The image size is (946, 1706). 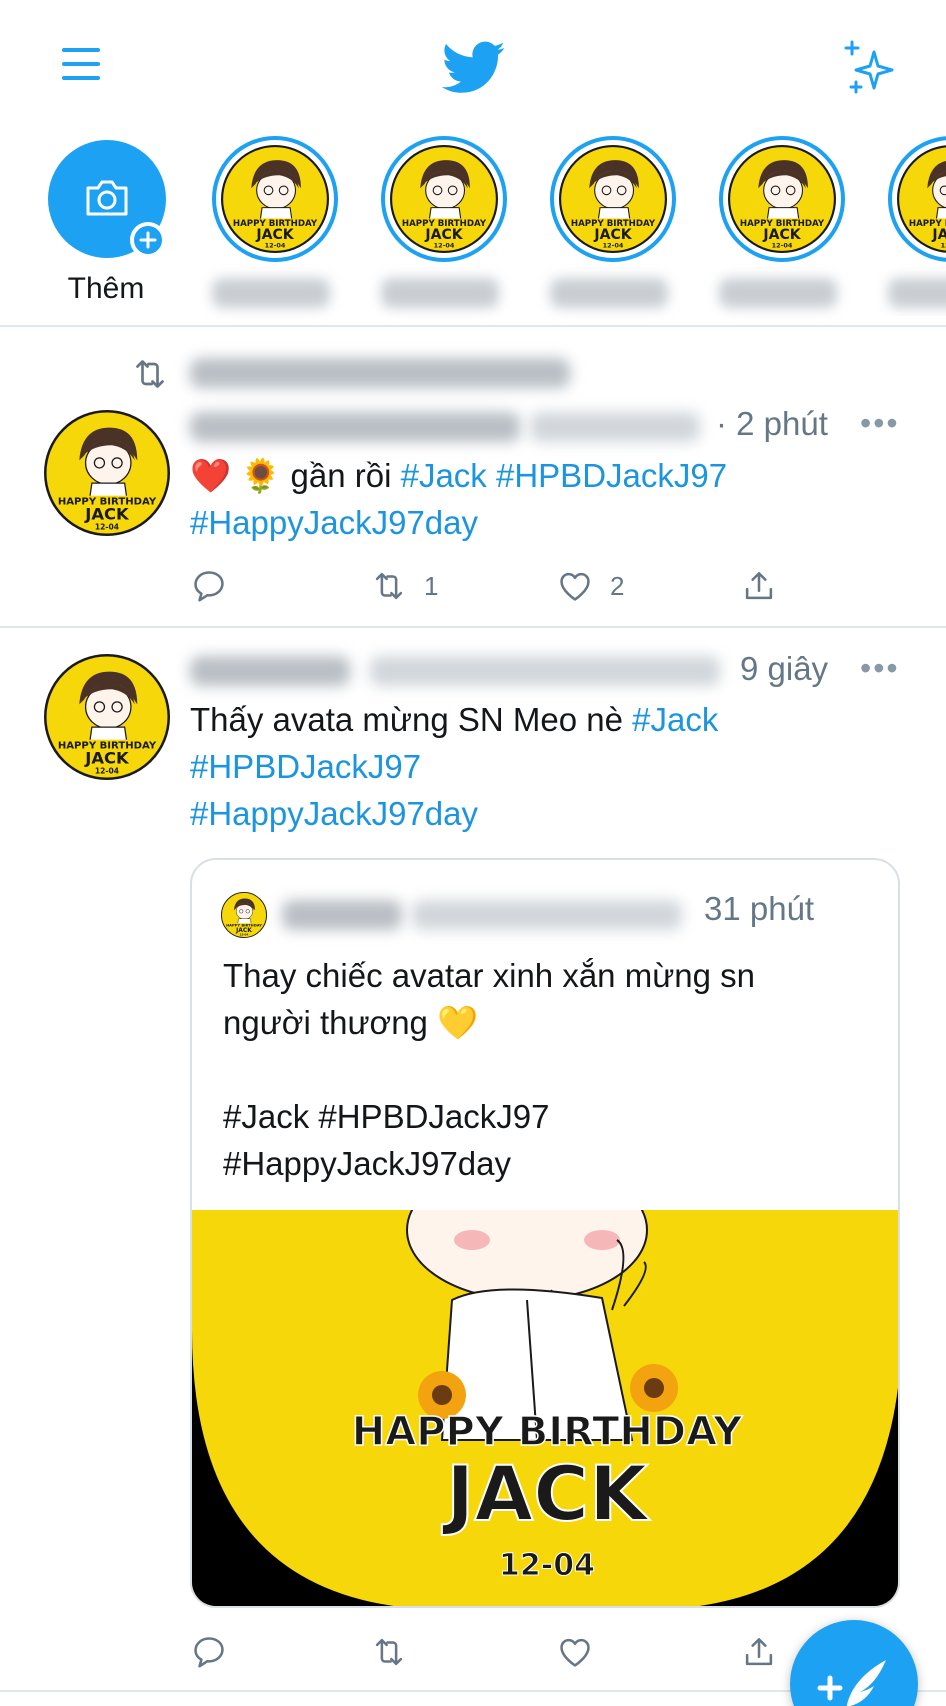 I want to click on blurred-retweeter-name, so click(x=380, y=373).